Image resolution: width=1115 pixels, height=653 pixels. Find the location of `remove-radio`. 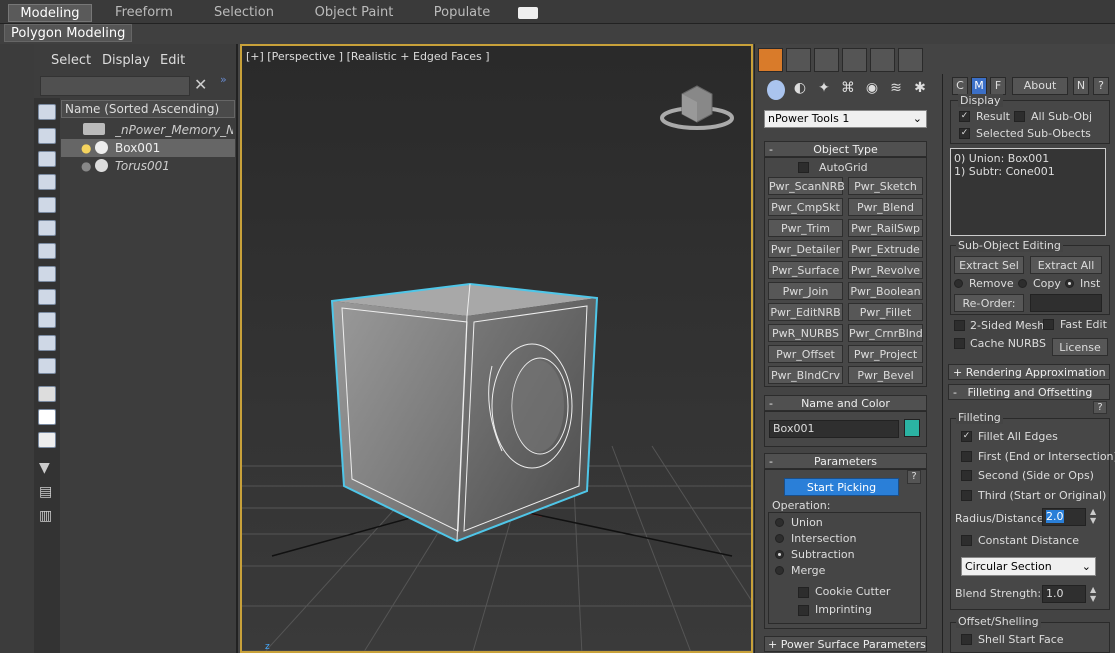

remove-radio is located at coordinates (958, 283).